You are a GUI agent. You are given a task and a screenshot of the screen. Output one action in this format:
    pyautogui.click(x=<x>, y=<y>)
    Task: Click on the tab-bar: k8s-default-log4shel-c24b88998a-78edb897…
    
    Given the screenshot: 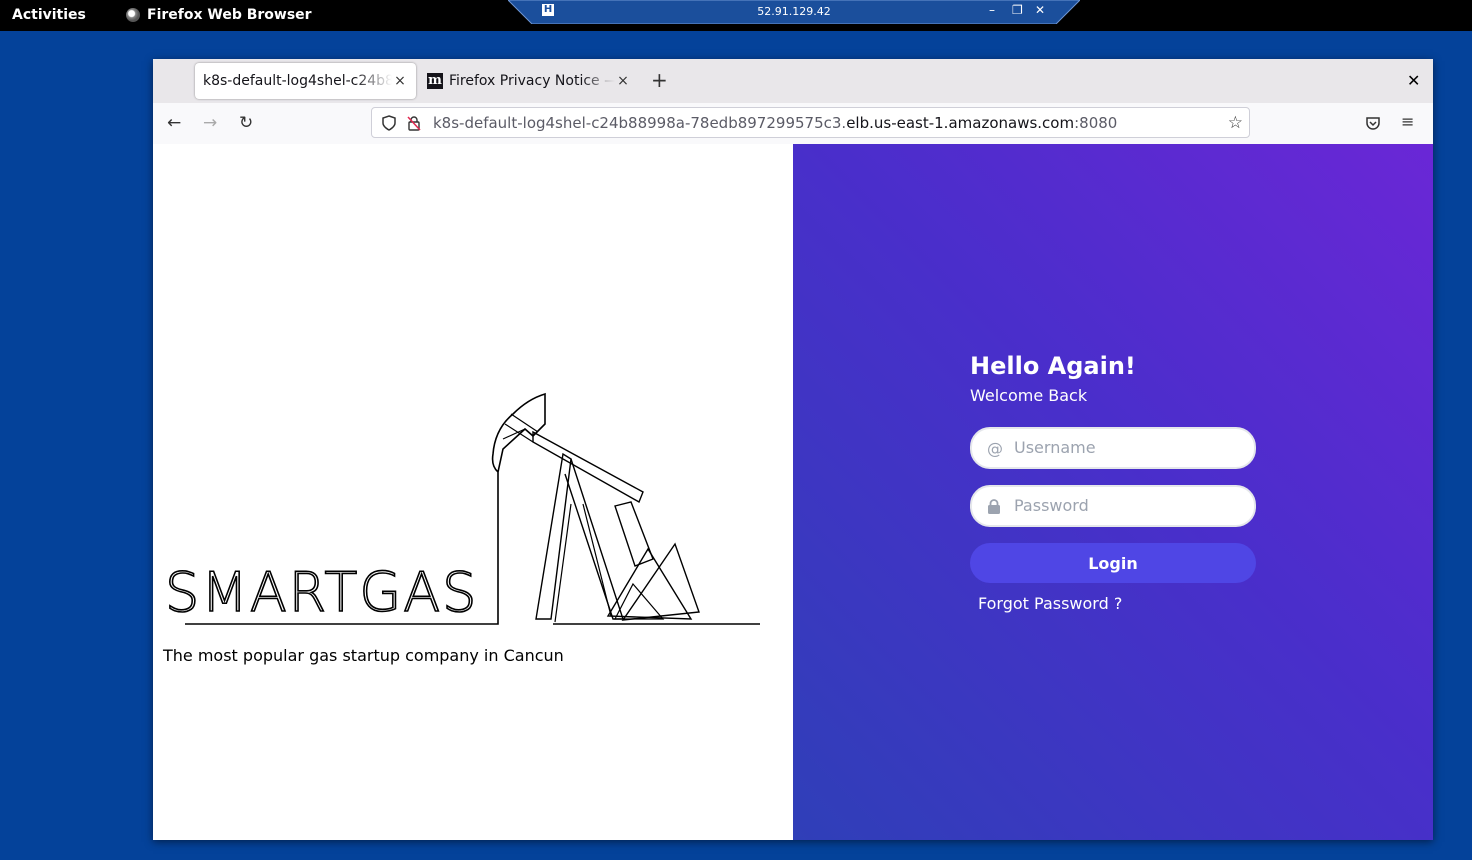 What is the action you would take?
    pyautogui.click(x=793, y=81)
    